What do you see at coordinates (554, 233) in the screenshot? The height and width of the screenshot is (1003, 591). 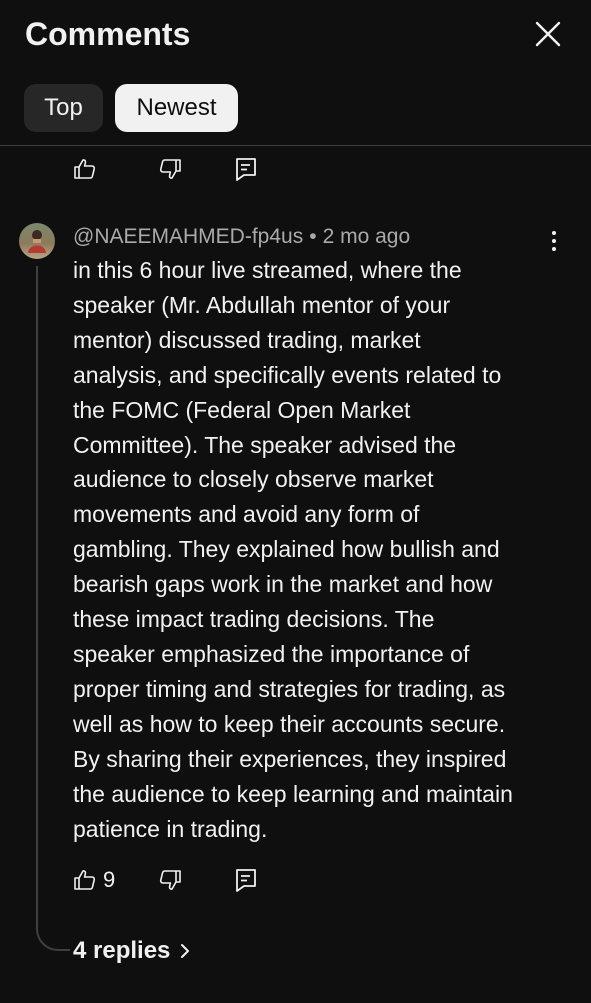 I see `more-vertical-icon` at bounding box center [554, 233].